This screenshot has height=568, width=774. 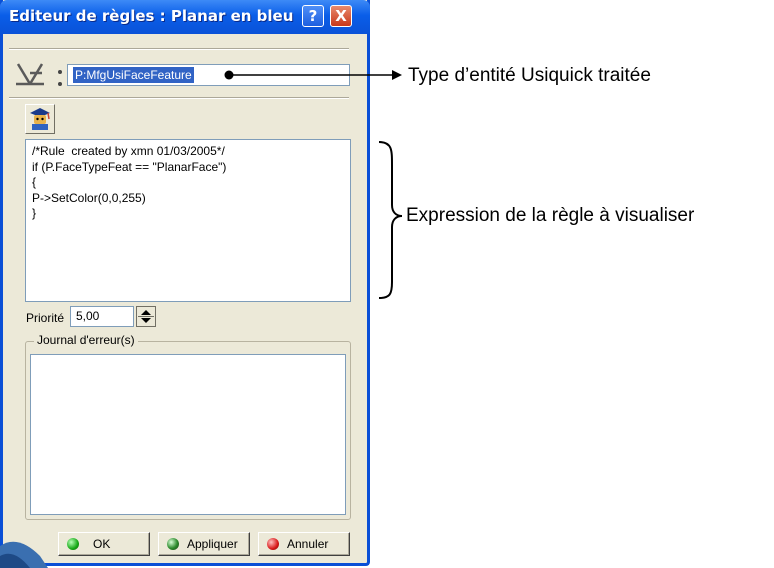 I want to click on apply-label: Appliquer, so click(x=212, y=544).